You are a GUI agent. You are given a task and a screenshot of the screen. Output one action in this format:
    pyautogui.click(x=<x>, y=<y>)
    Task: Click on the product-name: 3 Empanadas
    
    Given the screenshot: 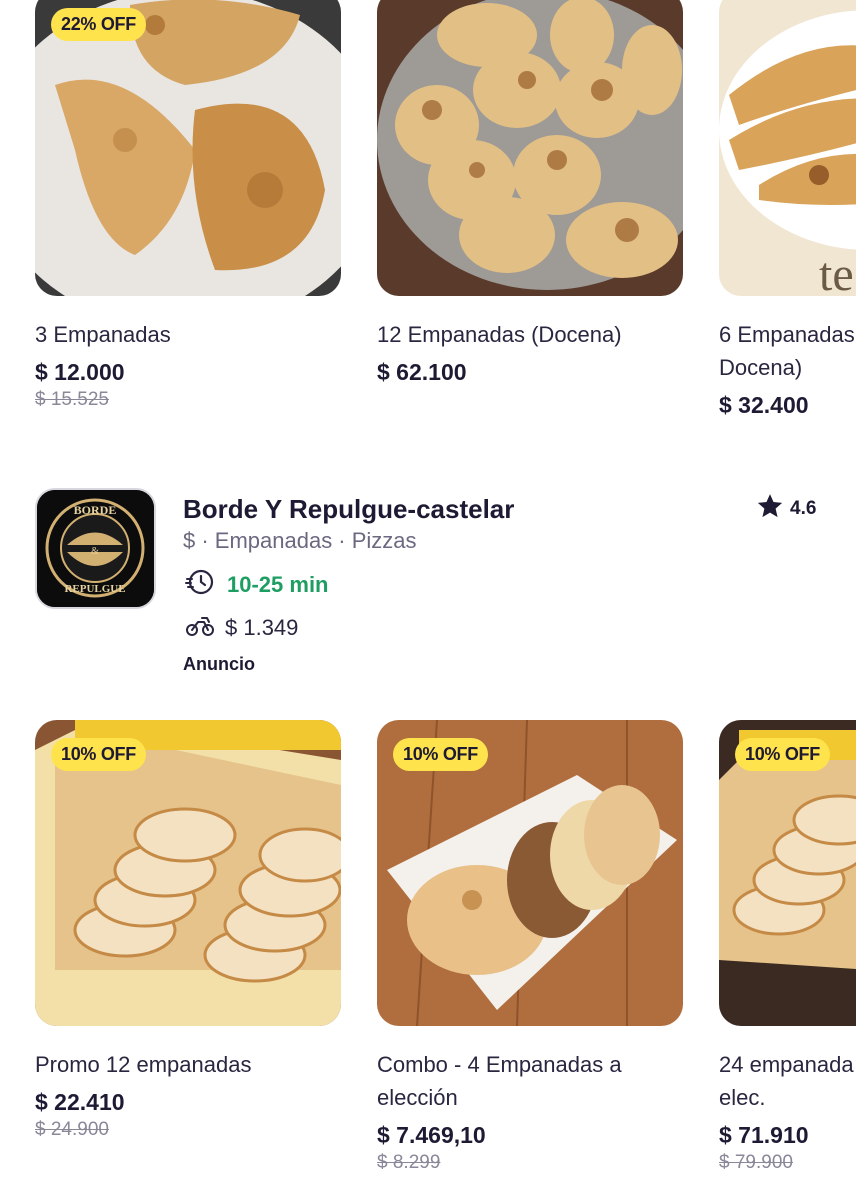 What is the action you would take?
    pyautogui.click(x=103, y=334)
    